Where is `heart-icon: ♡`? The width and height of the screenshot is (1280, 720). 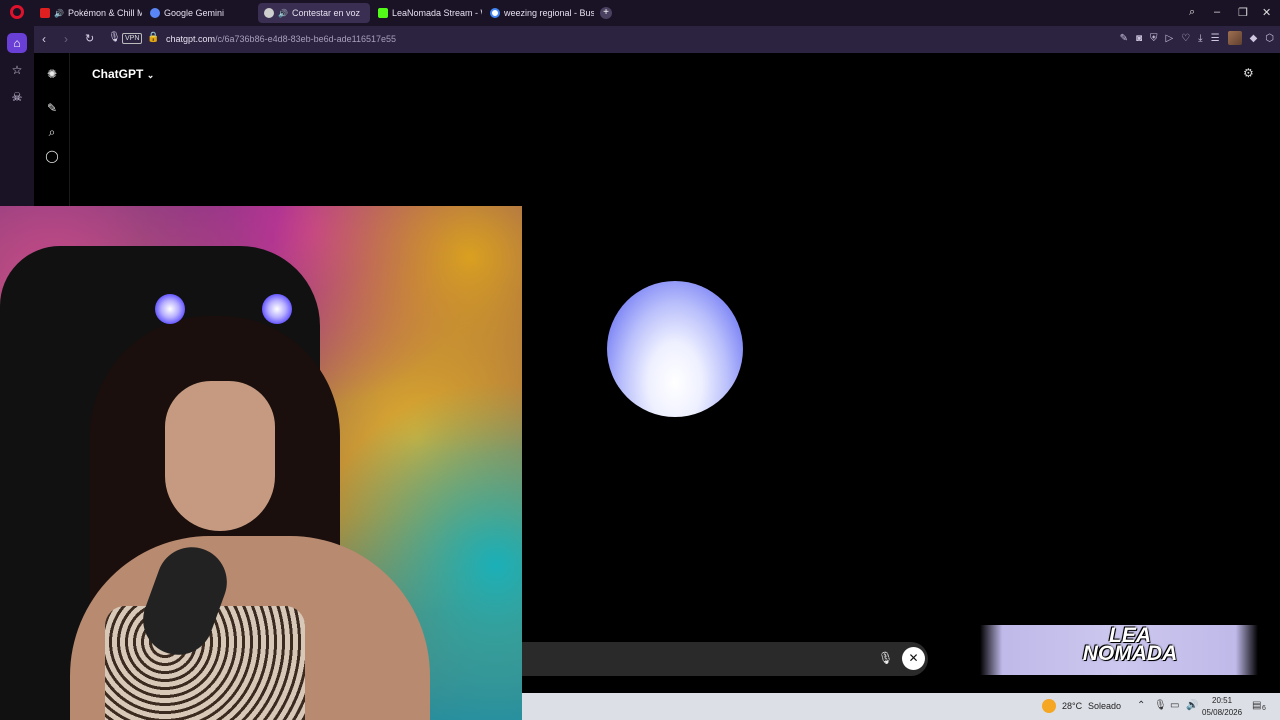
heart-icon: ♡ is located at coordinates (1185, 38).